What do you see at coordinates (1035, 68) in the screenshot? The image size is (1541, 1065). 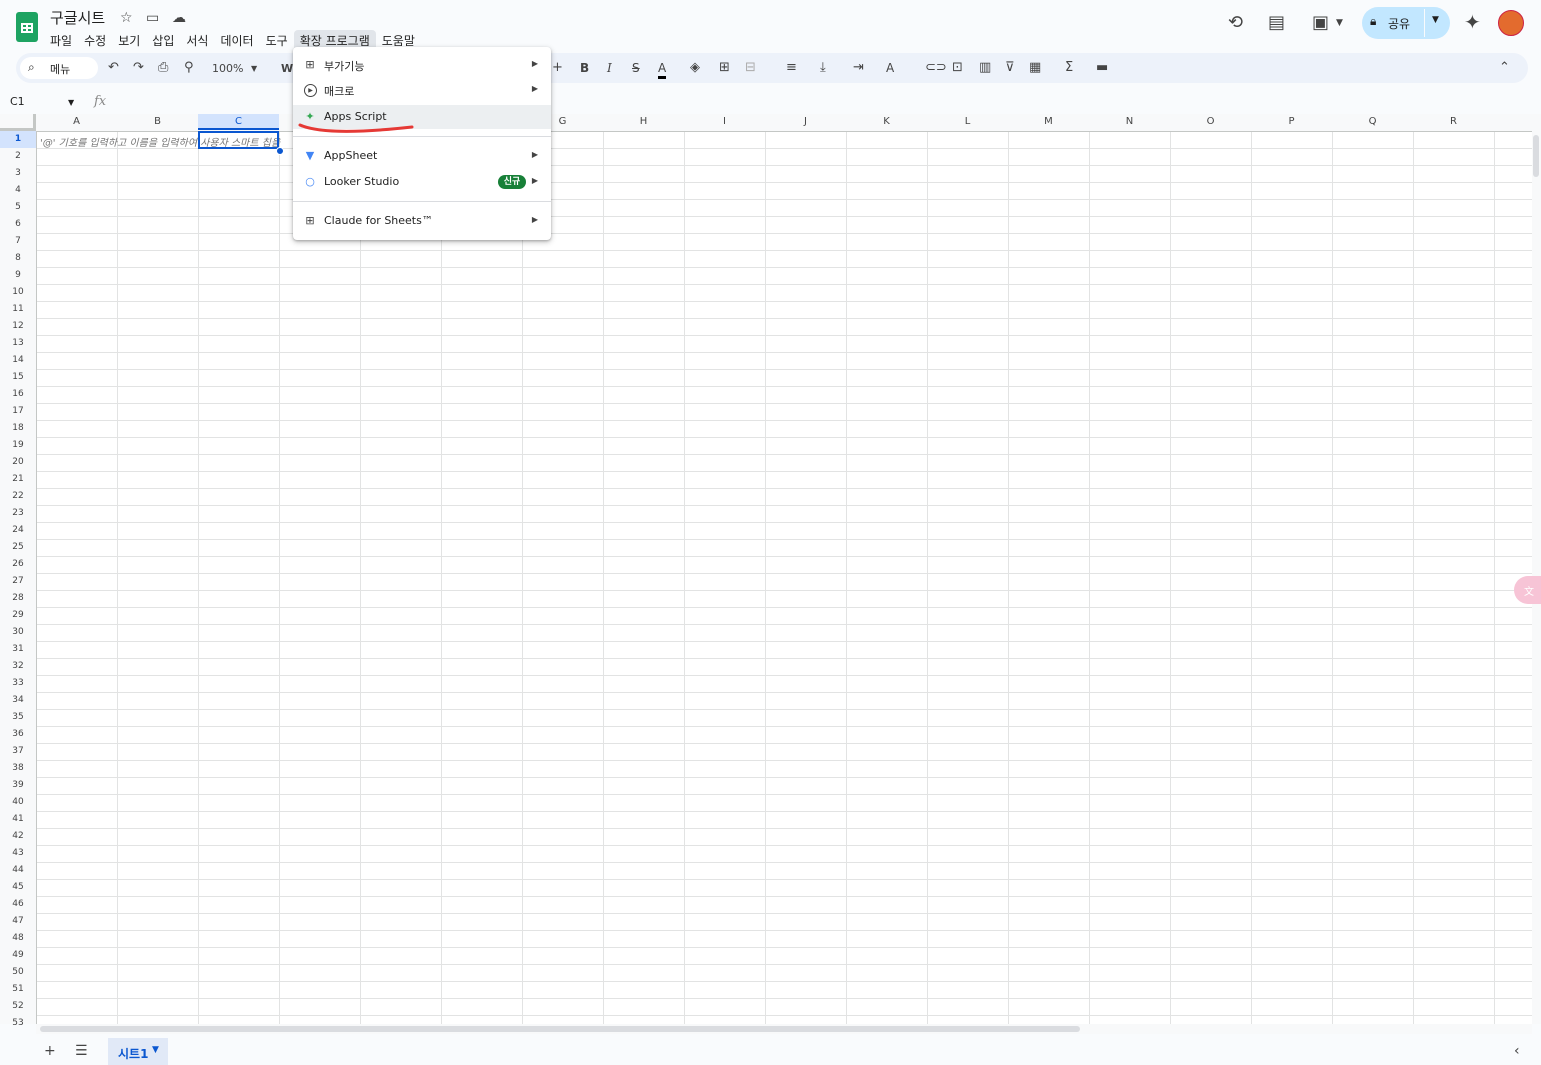 I see `filter-views-icon: ▦` at bounding box center [1035, 68].